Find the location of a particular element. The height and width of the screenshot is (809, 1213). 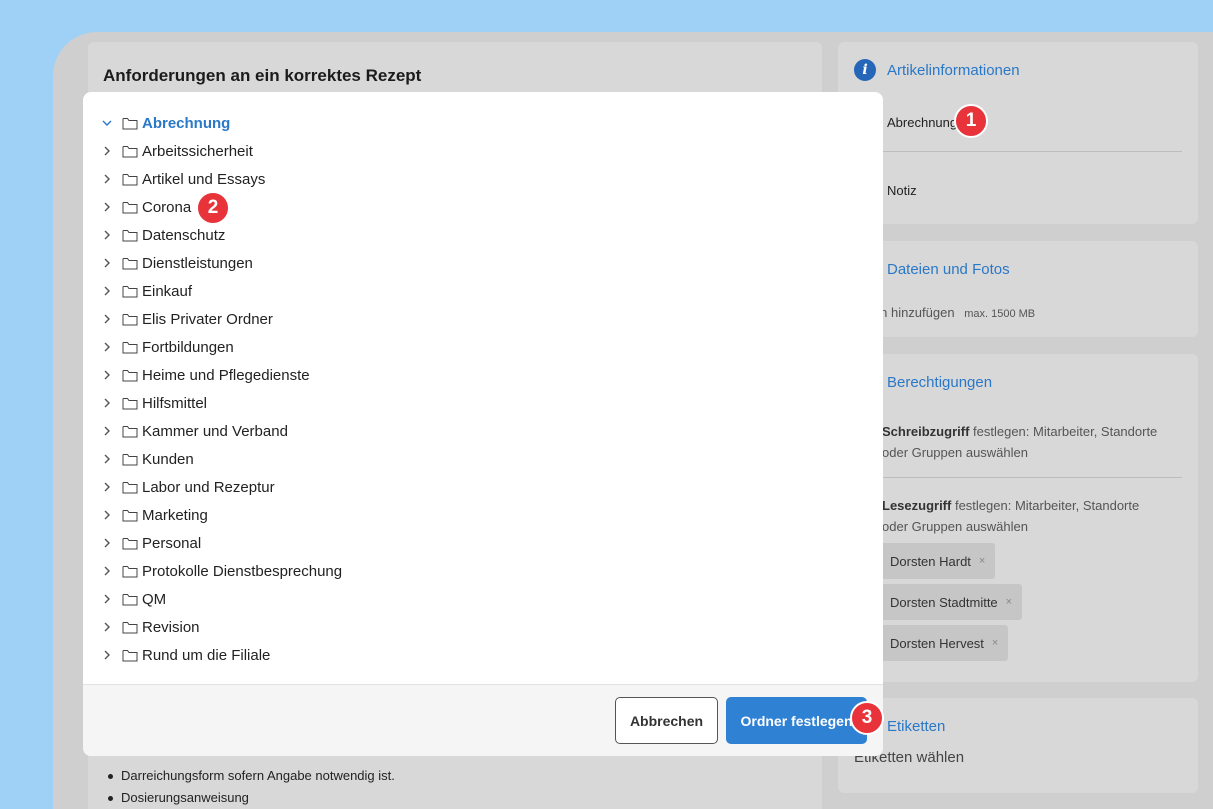

tree-folder-row: Rund um die Filiale is located at coordinates (483, 655).